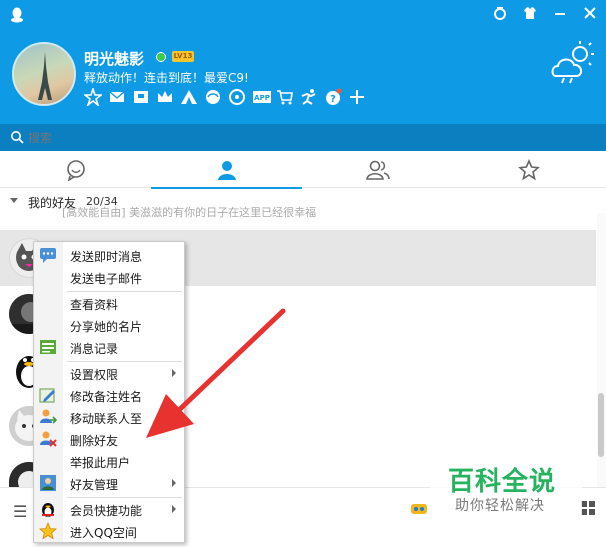 This screenshot has width=606, height=547. What do you see at coordinates (106, 397) in the screenshot?
I see `menu-item-label: 修改备注姓名` at bounding box center [106, 397].